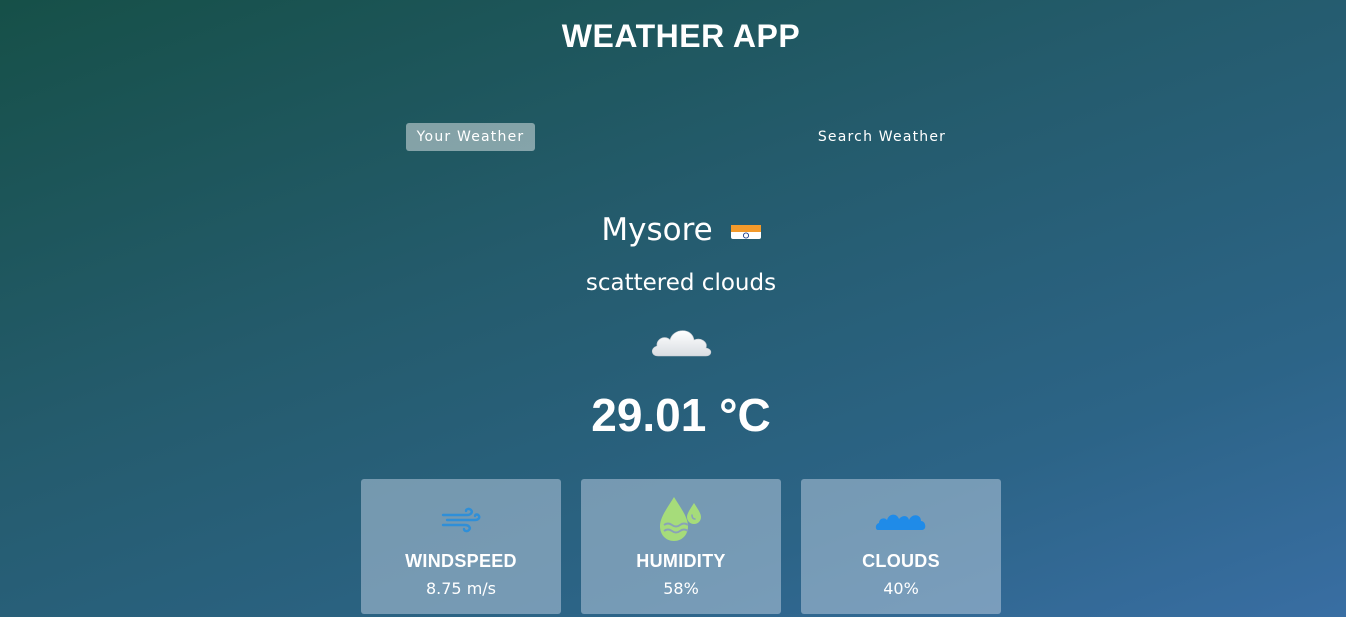 This screenshot has width=1346, height=617. Describe the element at coordinates (461, 588) in the screenshot. I see `windspeed-value: 8.75 m/s` at that location.